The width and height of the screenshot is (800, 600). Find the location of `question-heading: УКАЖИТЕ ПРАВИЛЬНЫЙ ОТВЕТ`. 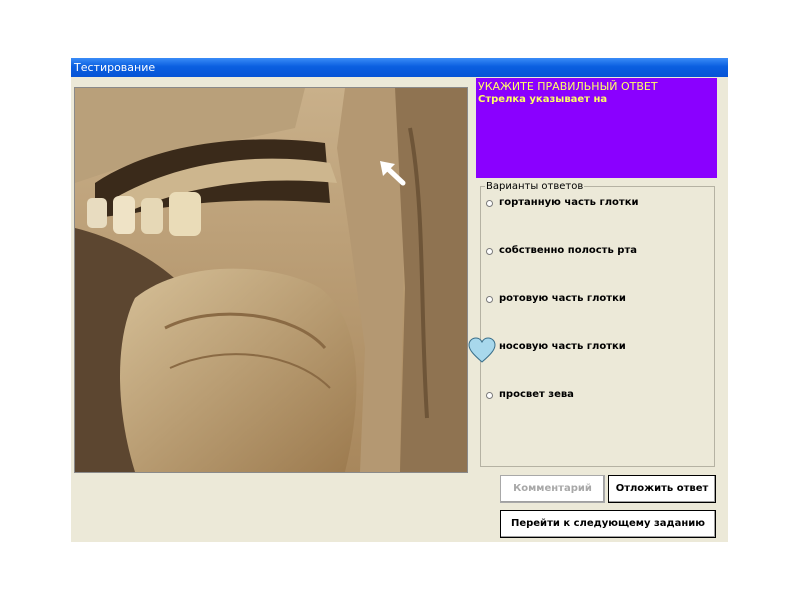

question-heading: УКАЖИТЕ ПРАВИЛЬНЫЙ ОТВЕТ is located at coordinates (568, 86).